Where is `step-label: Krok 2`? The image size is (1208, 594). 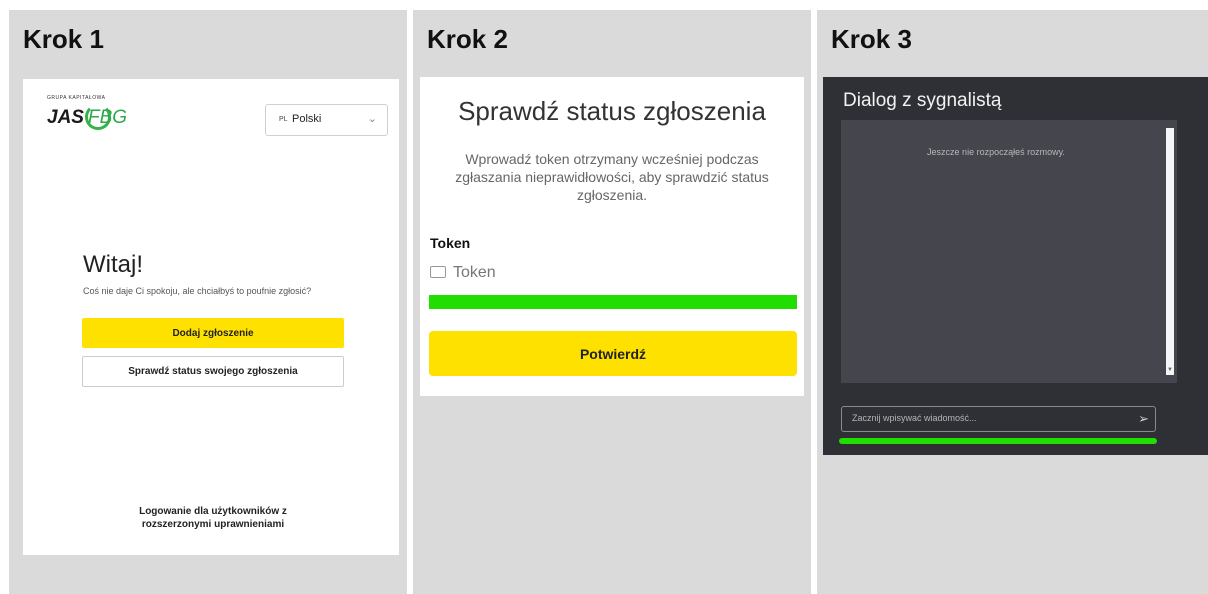 step-label: Krok 2 is located at coordinates (467, 39).